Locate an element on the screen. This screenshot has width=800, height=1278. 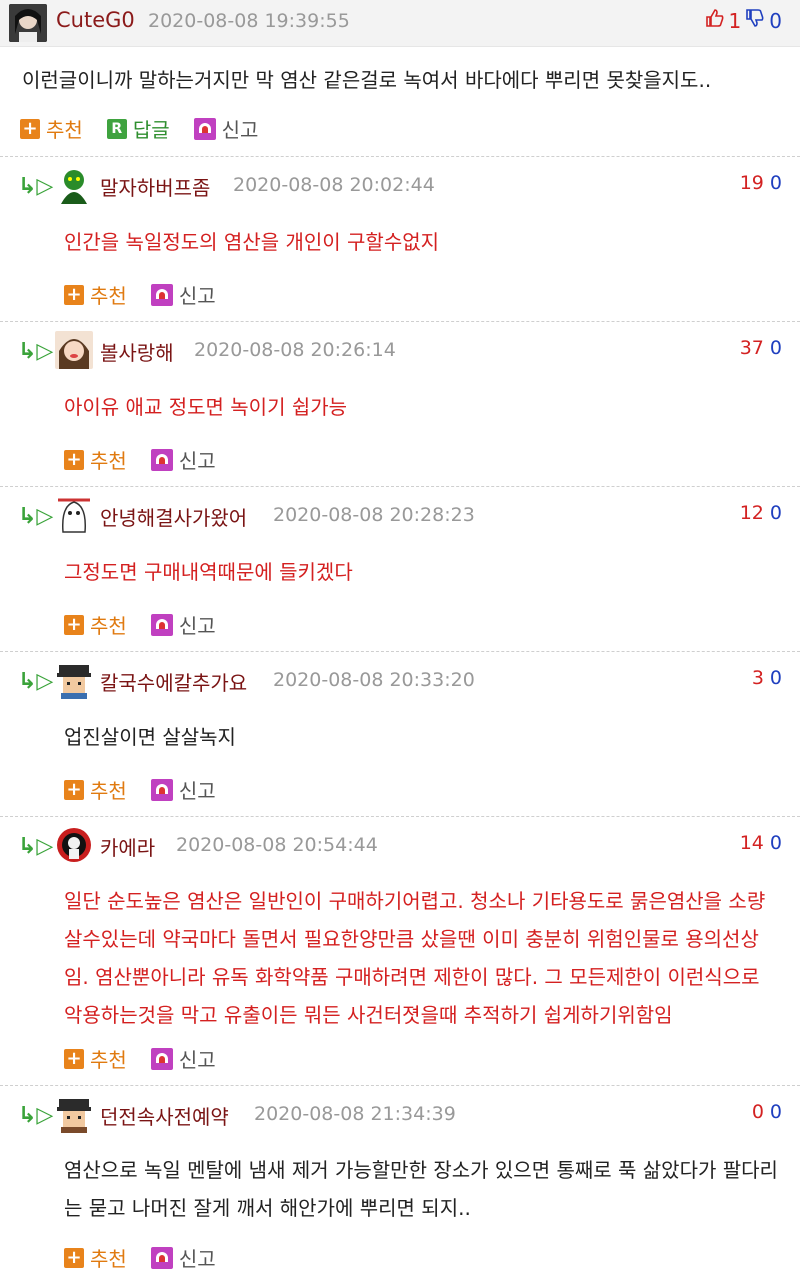
comment-nickname: 볼사랑해 is located at coordinates (137, 351).